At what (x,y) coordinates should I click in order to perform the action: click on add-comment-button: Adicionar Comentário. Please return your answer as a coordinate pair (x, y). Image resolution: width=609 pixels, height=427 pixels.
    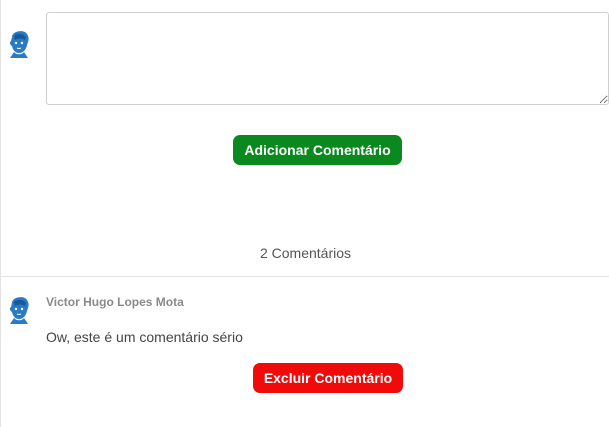
    Looking at the image, I should click on (317, 150).